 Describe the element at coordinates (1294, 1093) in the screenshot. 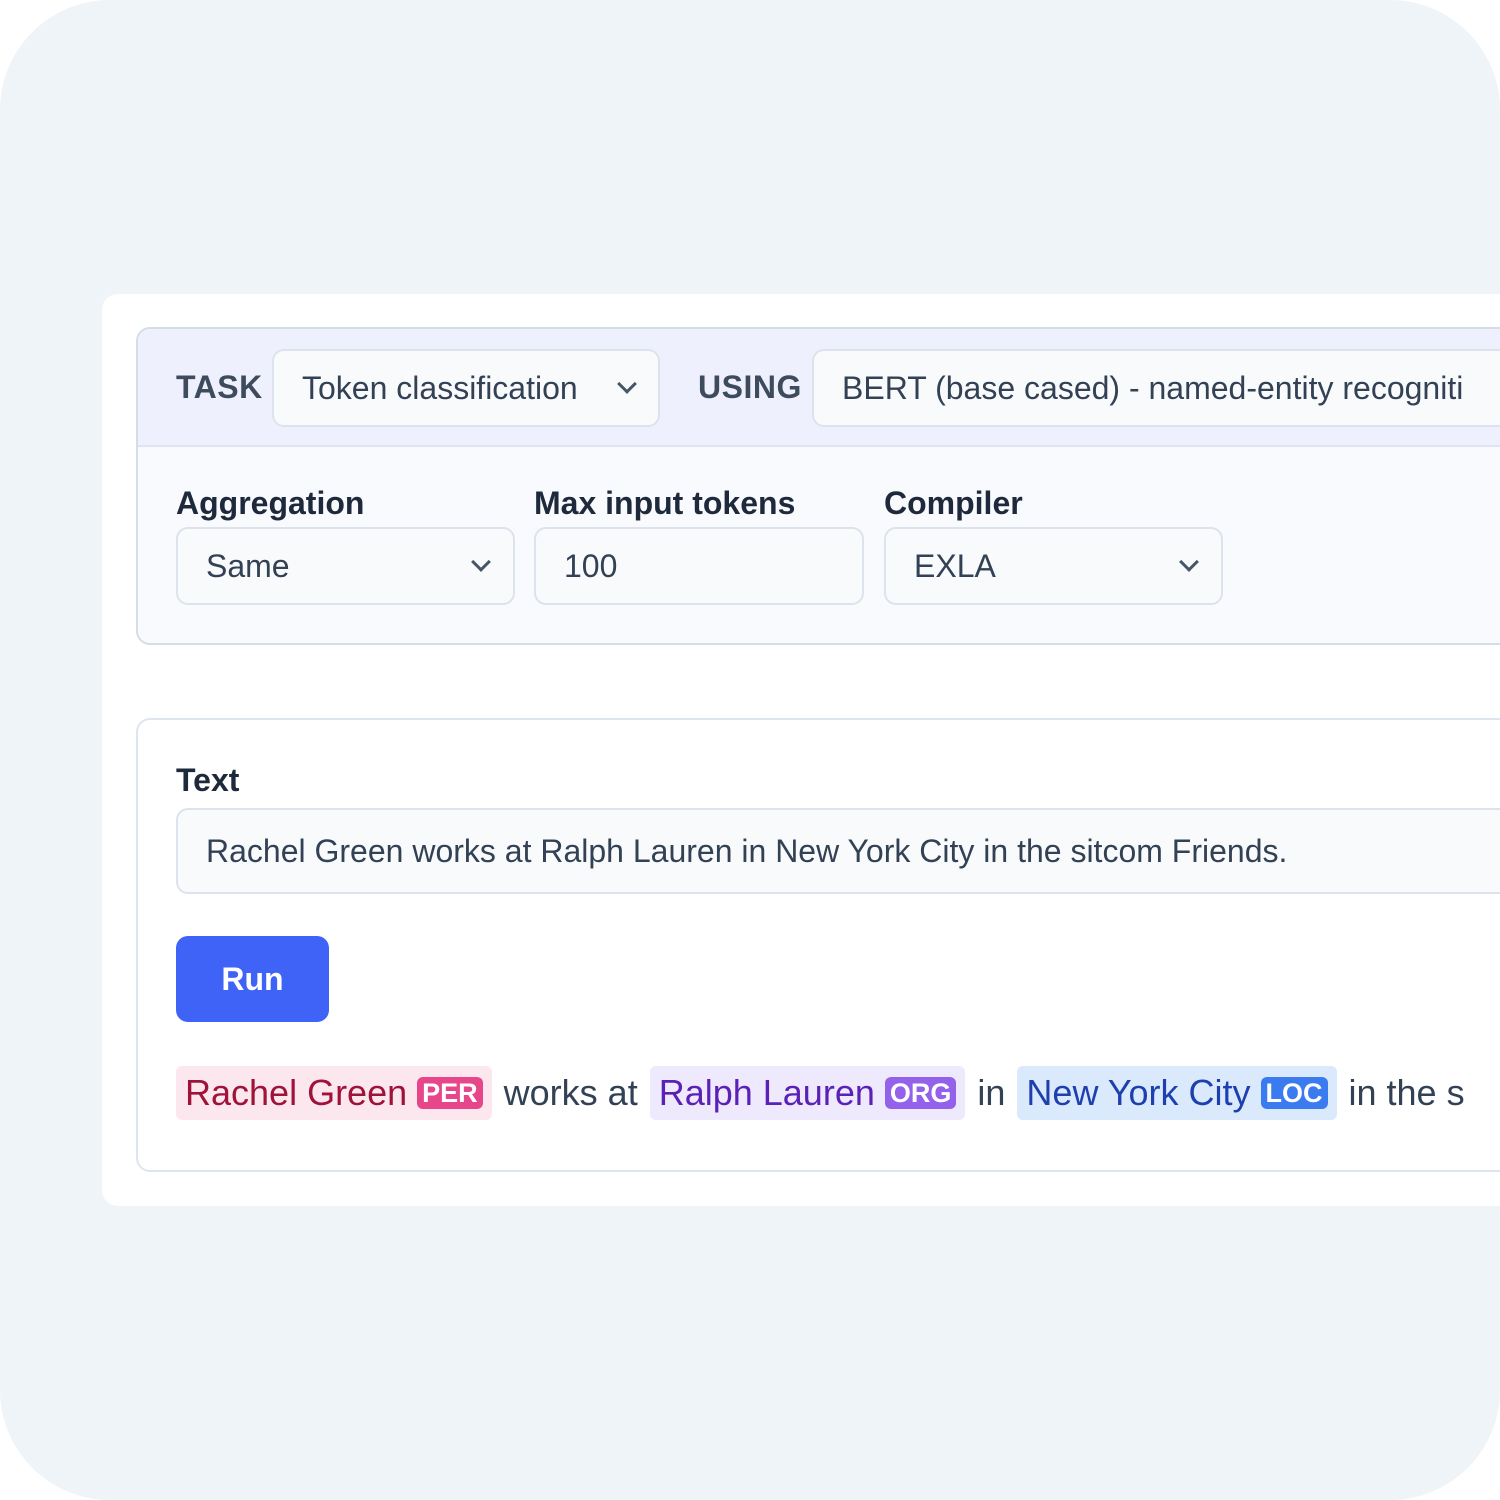

I see `entity-loc-tag: LOC` at that location.